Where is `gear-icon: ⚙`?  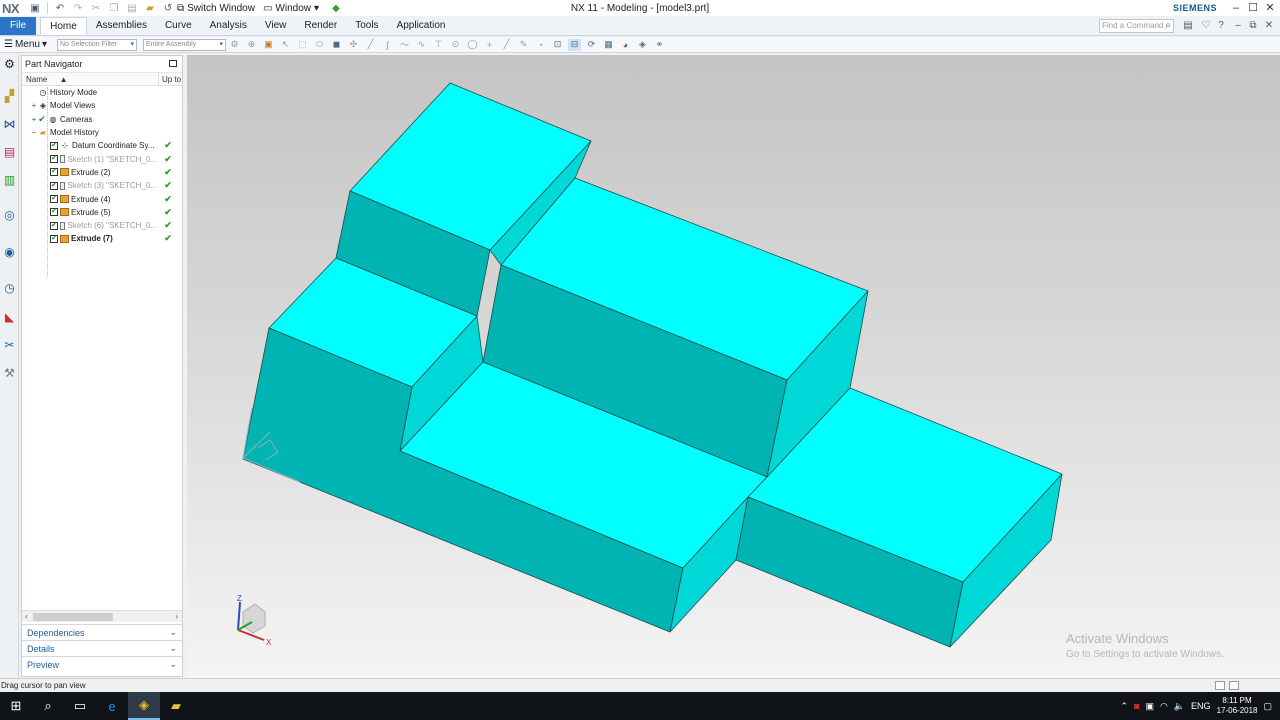
gear-icon: ⚙ is located at coordinates (9, 63).